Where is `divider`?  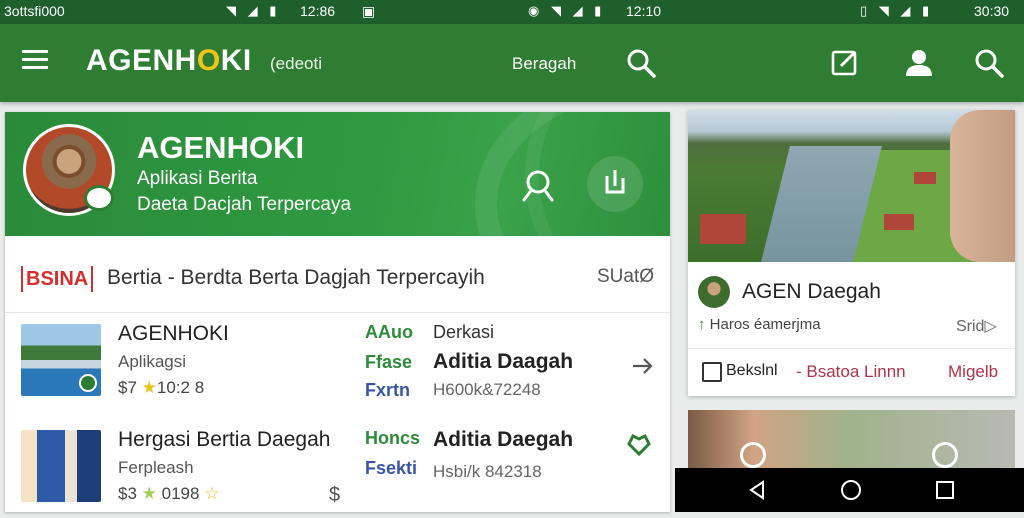
divider is located at coordinates (851, 348).